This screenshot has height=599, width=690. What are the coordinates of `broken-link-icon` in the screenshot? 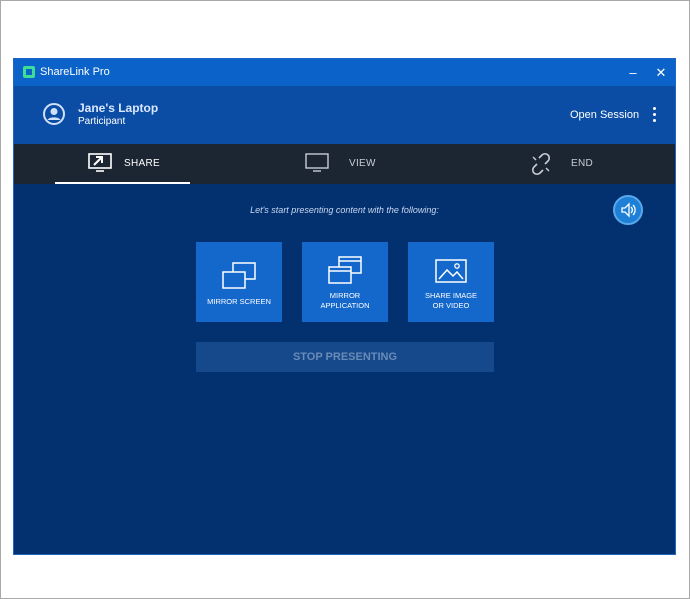 It's located at (541, 164).